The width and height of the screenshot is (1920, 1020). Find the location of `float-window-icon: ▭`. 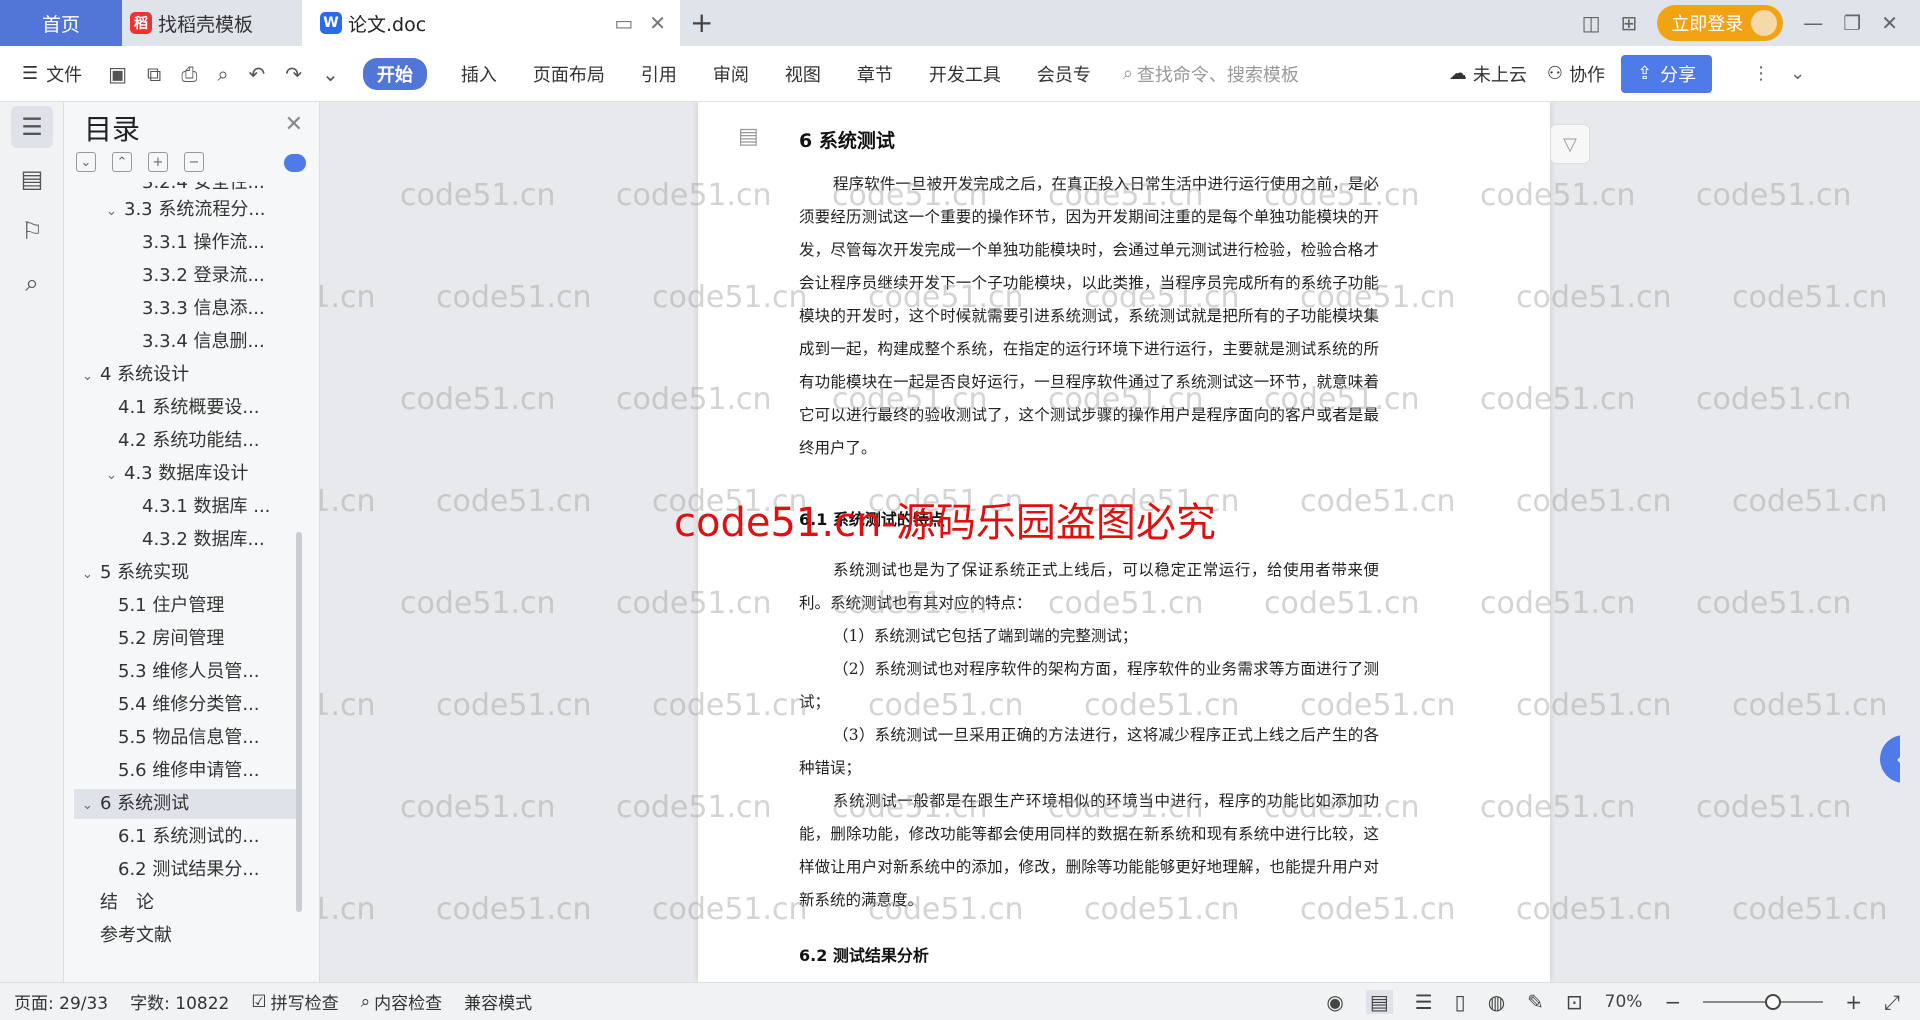

float-window-icon: ▭ is located at coordinates (623, 23).